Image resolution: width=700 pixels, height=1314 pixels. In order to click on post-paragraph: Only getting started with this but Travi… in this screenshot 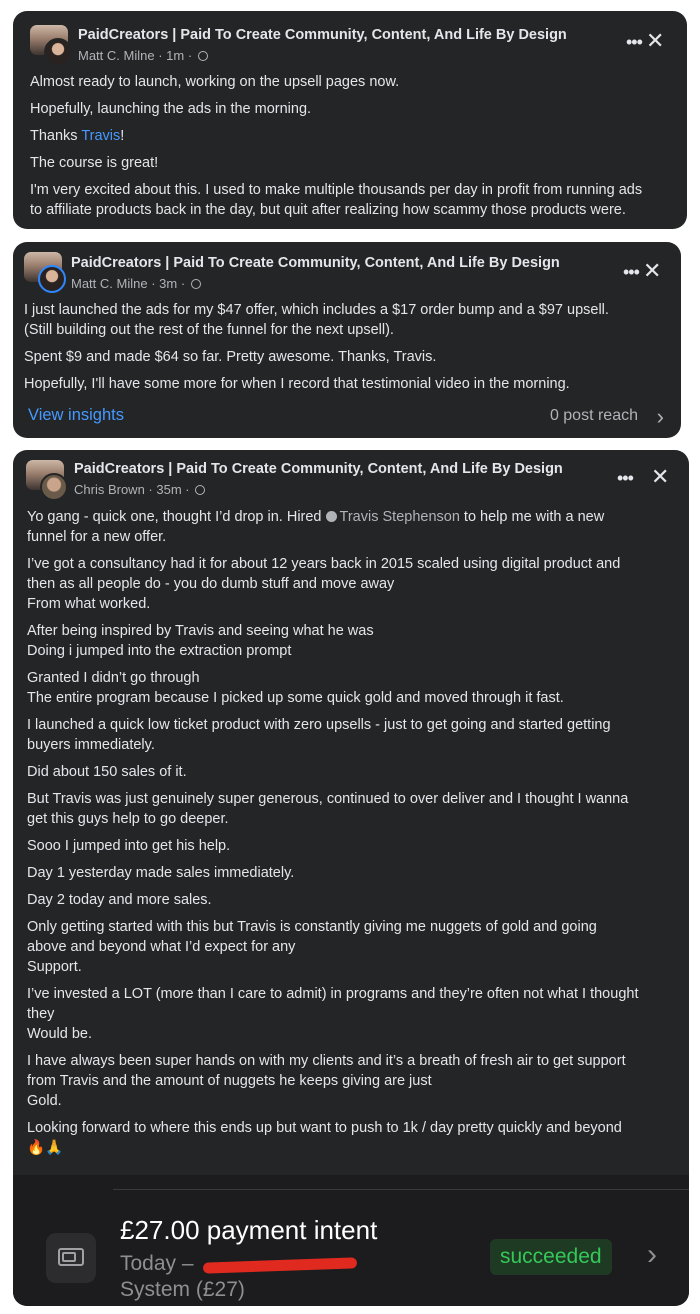, I will do `click(312, 947)`.